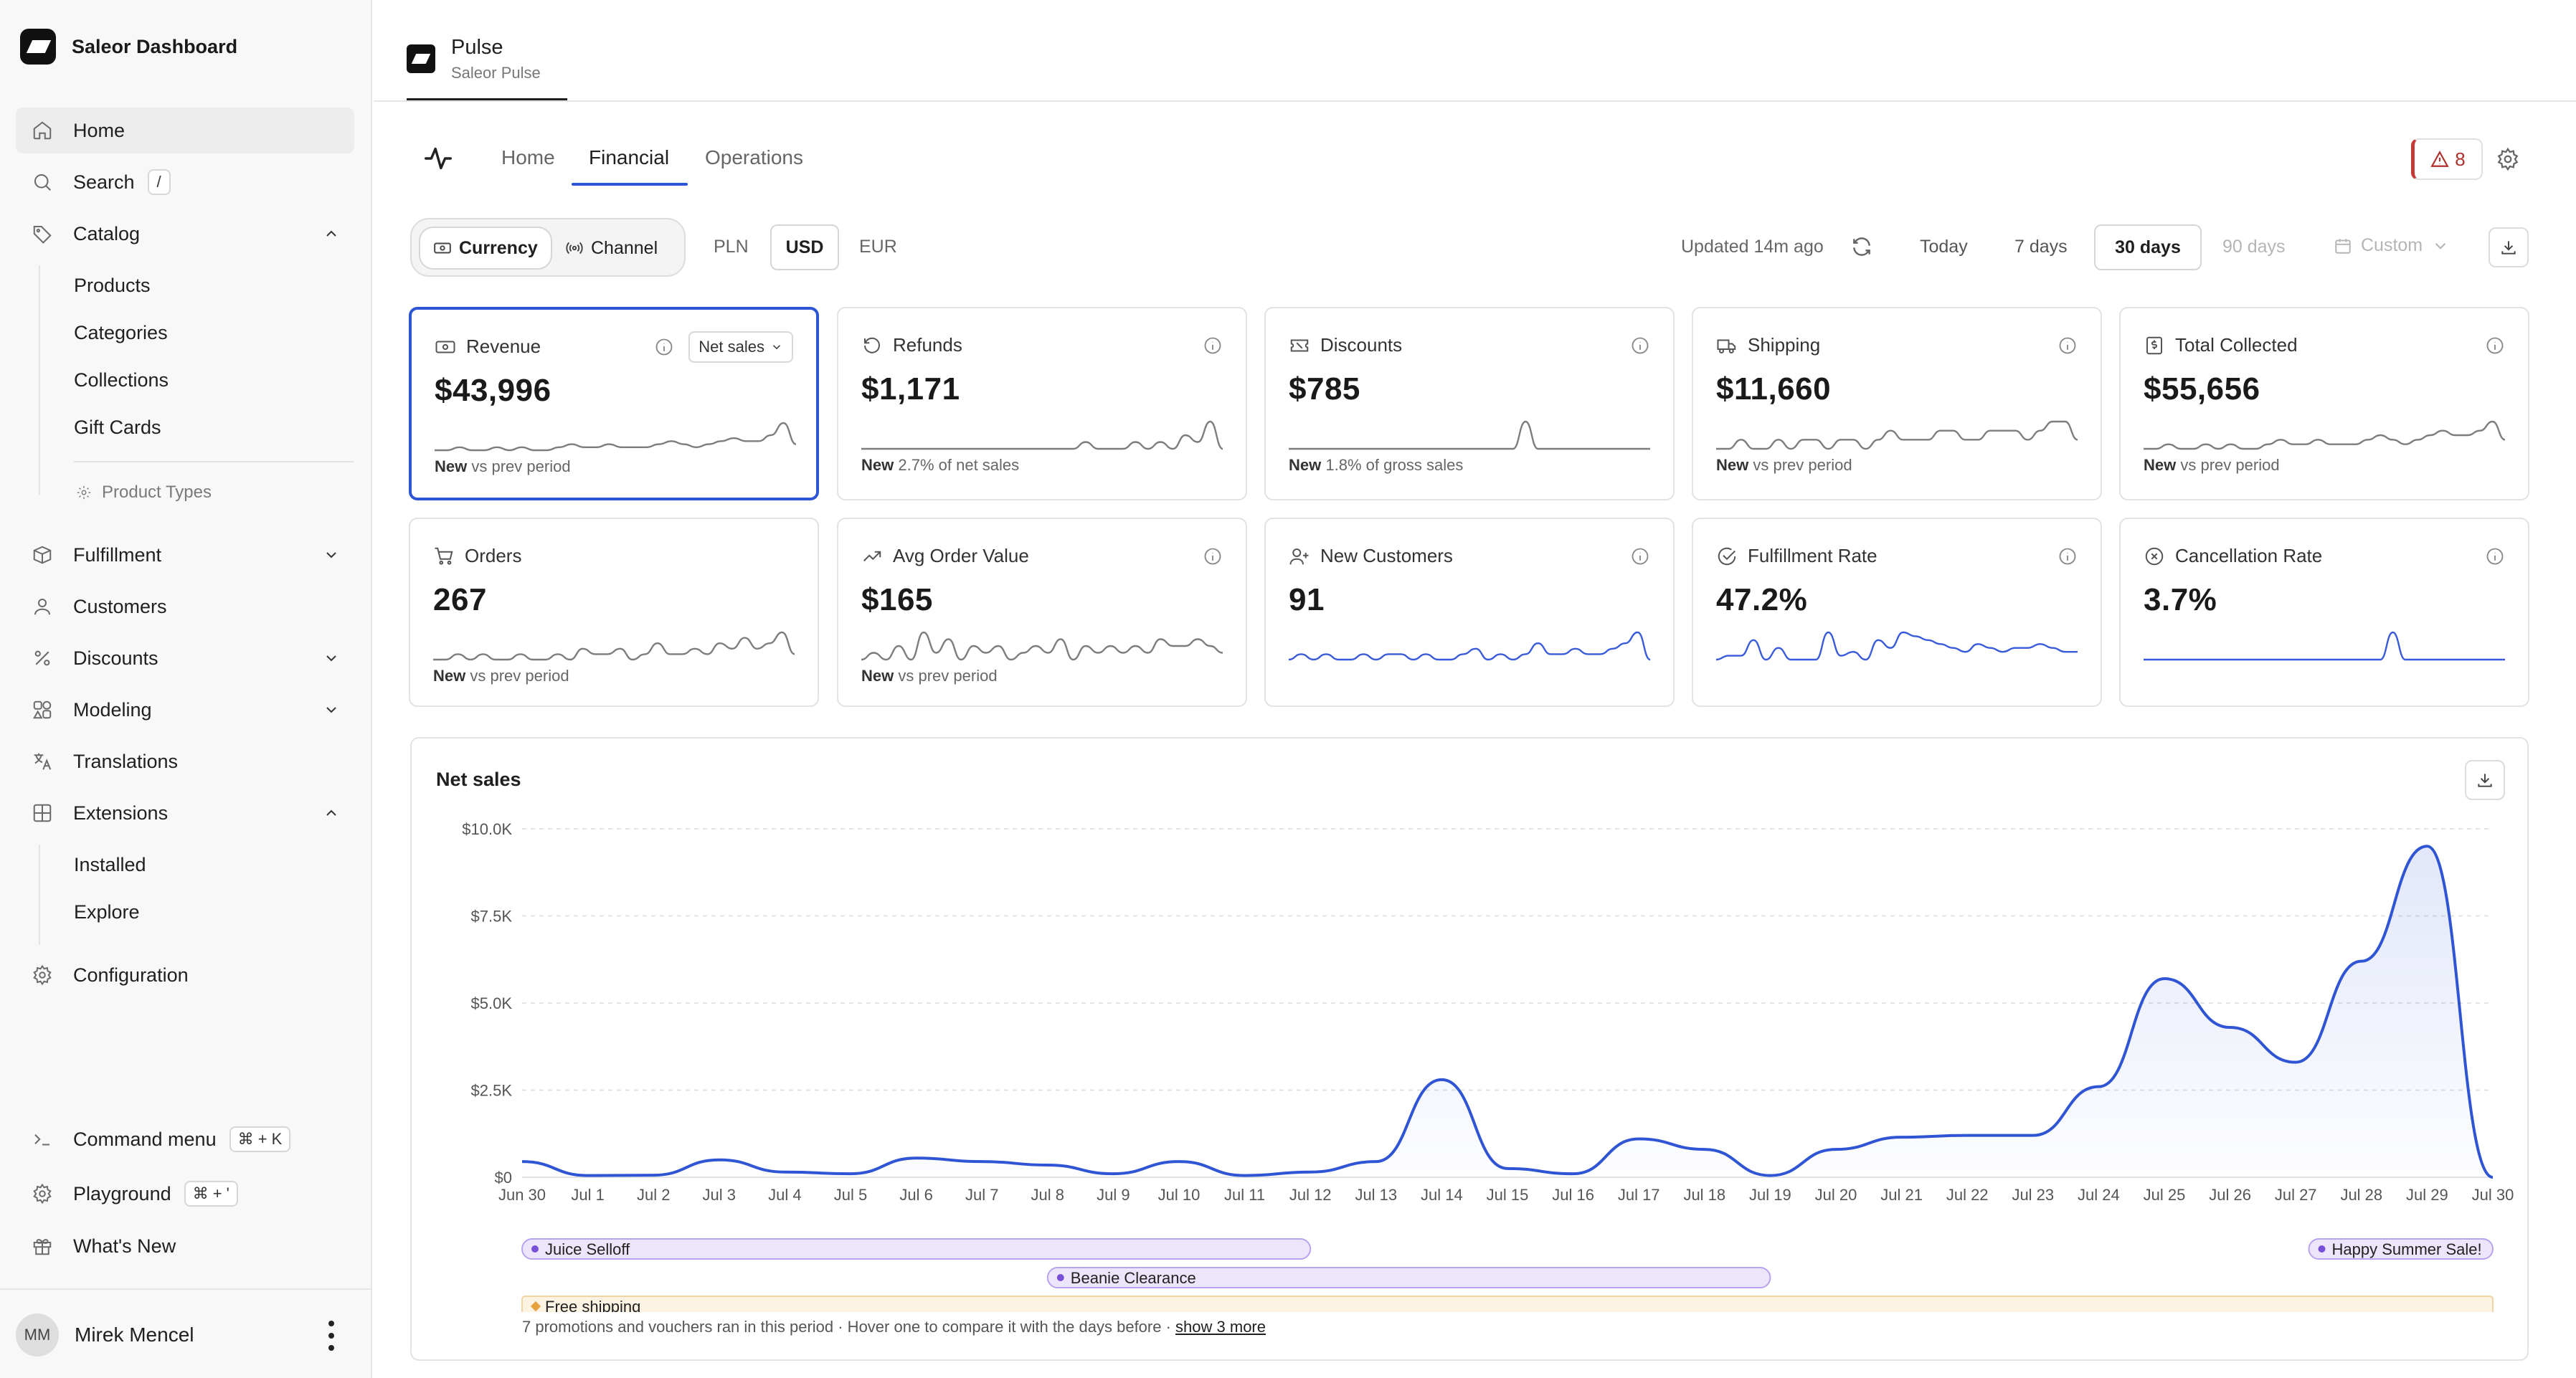 This screenshot has width=2576, height=1378. What do you see at coordinates (112, 286) in the screenshot?
I see `sidebar-subitem-products: Products` at bounding box center [112, 286].